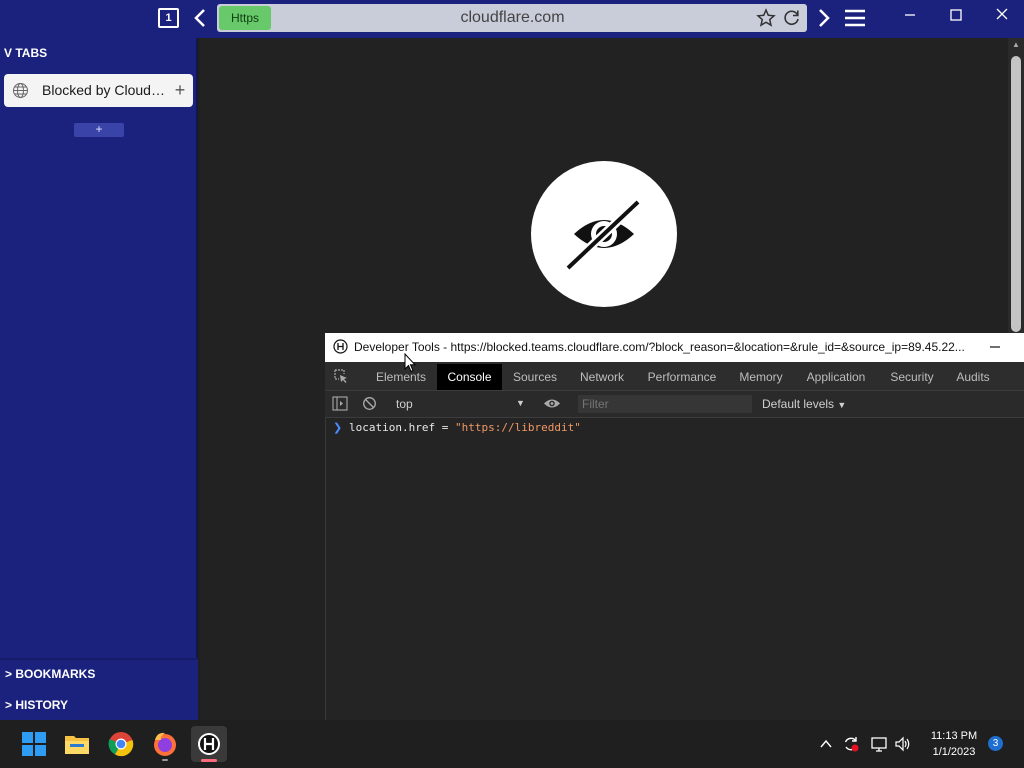 This screenshot has width=1024, height=768. What do you see at coordinates (180, 90) in the screenshot?
I see `tab-add-button: +` at bounding box center [180, 90].